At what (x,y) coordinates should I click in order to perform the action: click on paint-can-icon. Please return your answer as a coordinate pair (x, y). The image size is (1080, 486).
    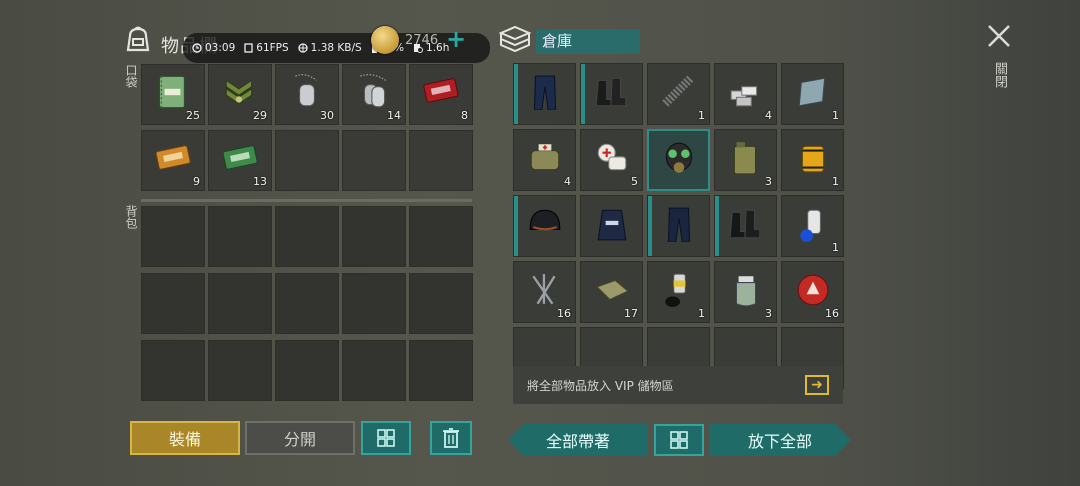
    Looking at the image, I should click on (675, 290).